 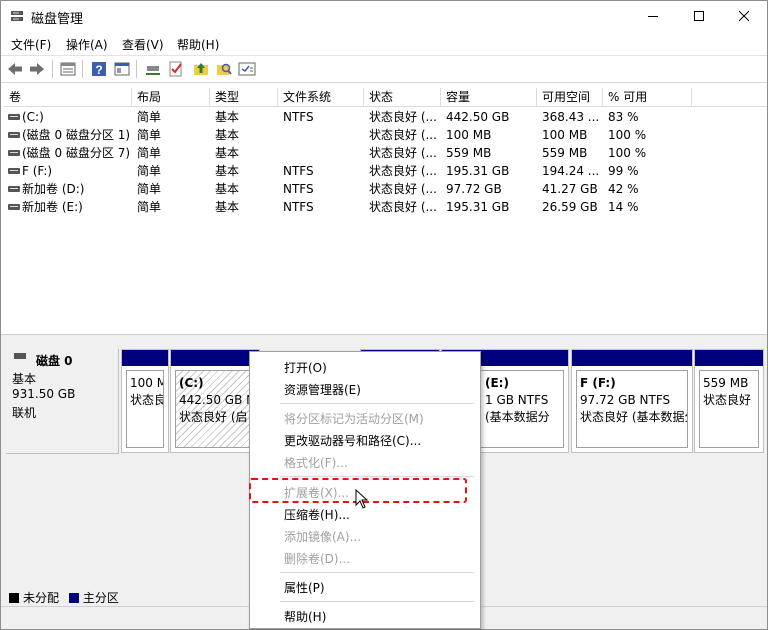 I want to click on disk-size: 931.50 GB, so click(x=44, y=394).